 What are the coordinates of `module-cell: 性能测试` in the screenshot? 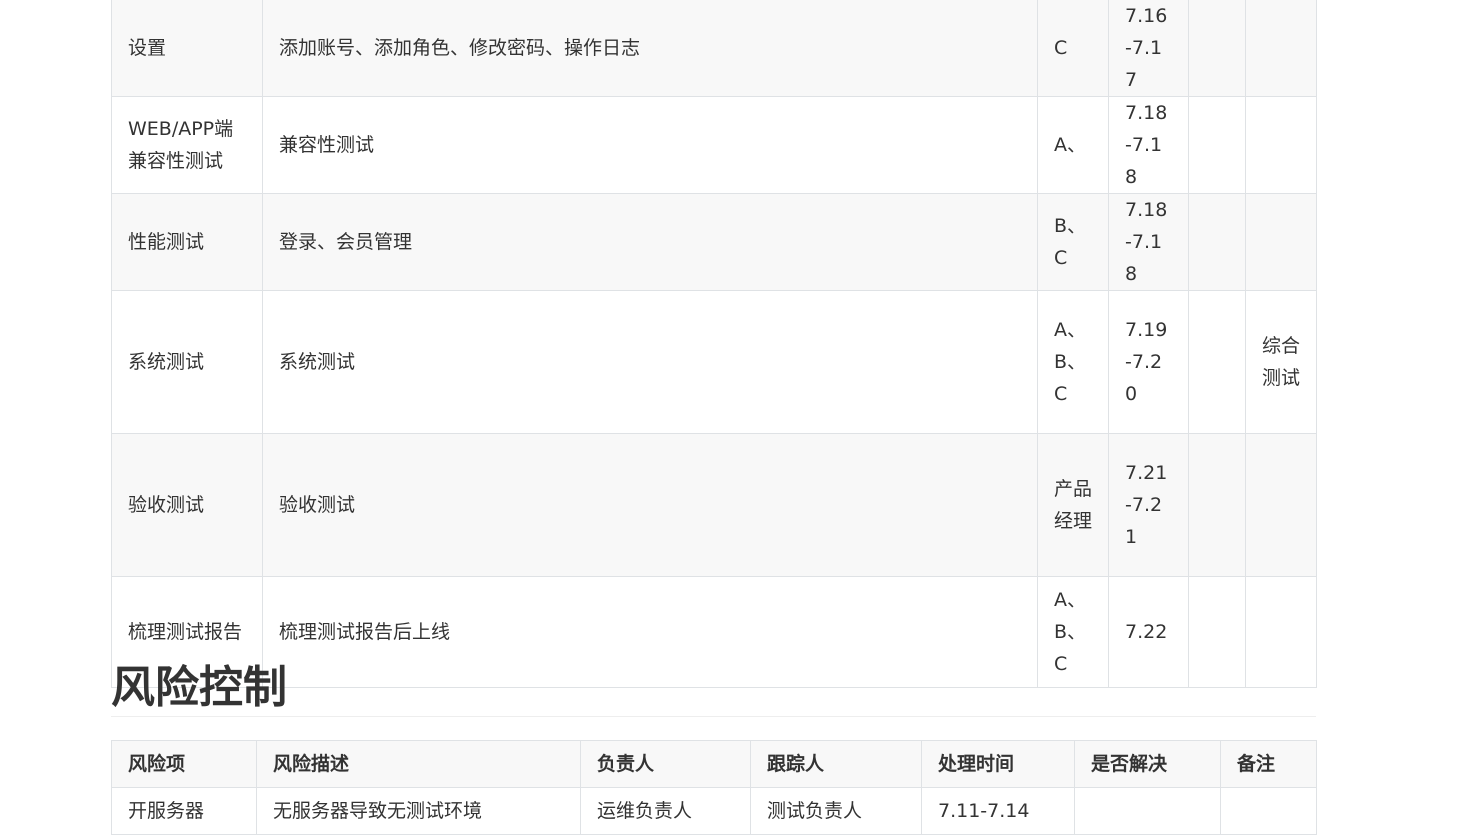 It's located at (187, 242).